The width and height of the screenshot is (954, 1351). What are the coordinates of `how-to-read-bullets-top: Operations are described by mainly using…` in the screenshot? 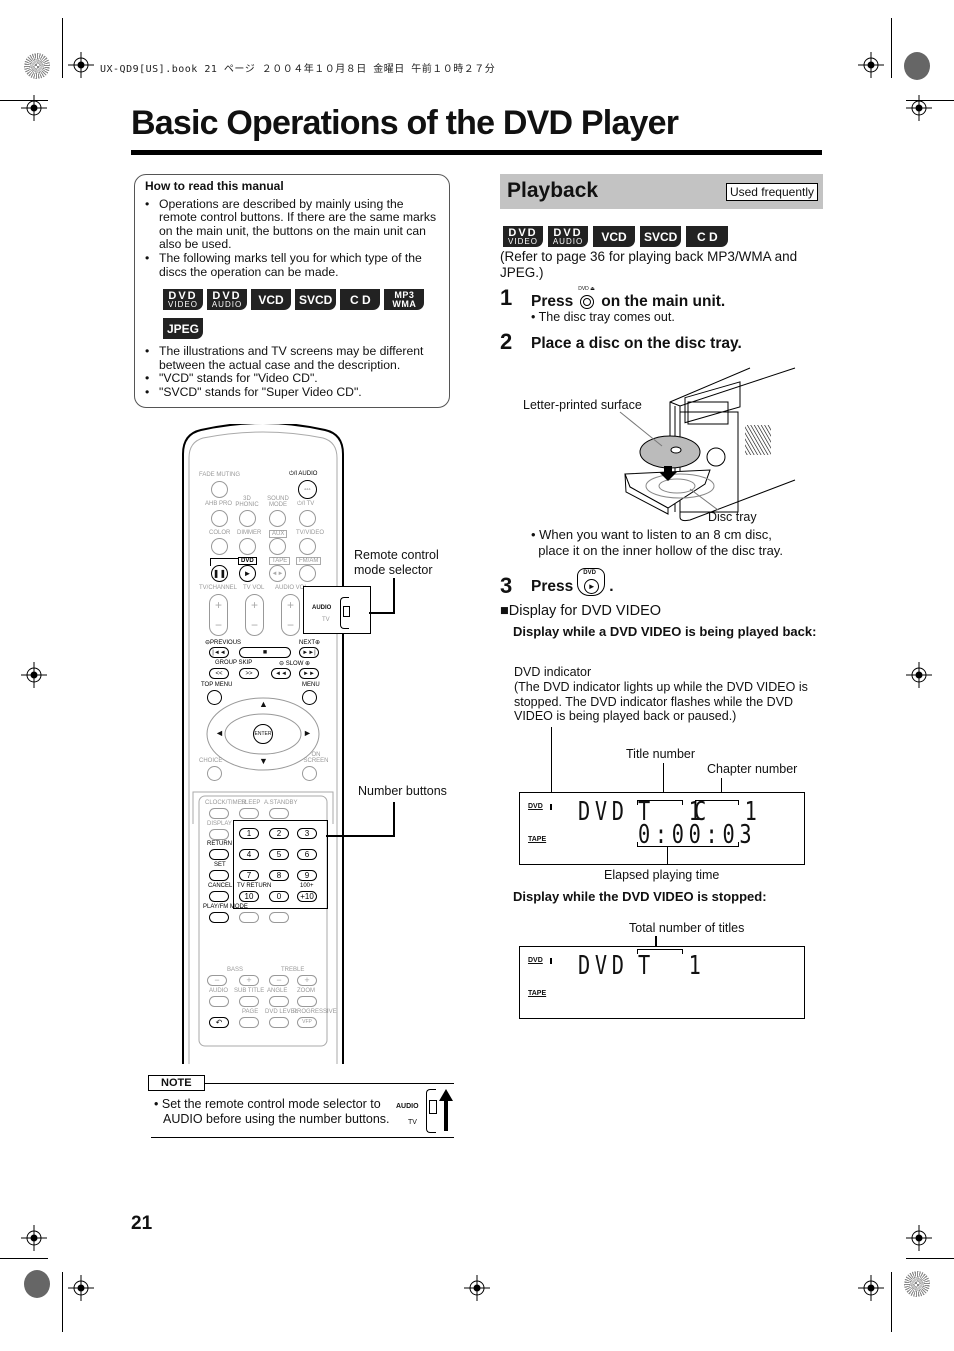 It's located at (292, 238).